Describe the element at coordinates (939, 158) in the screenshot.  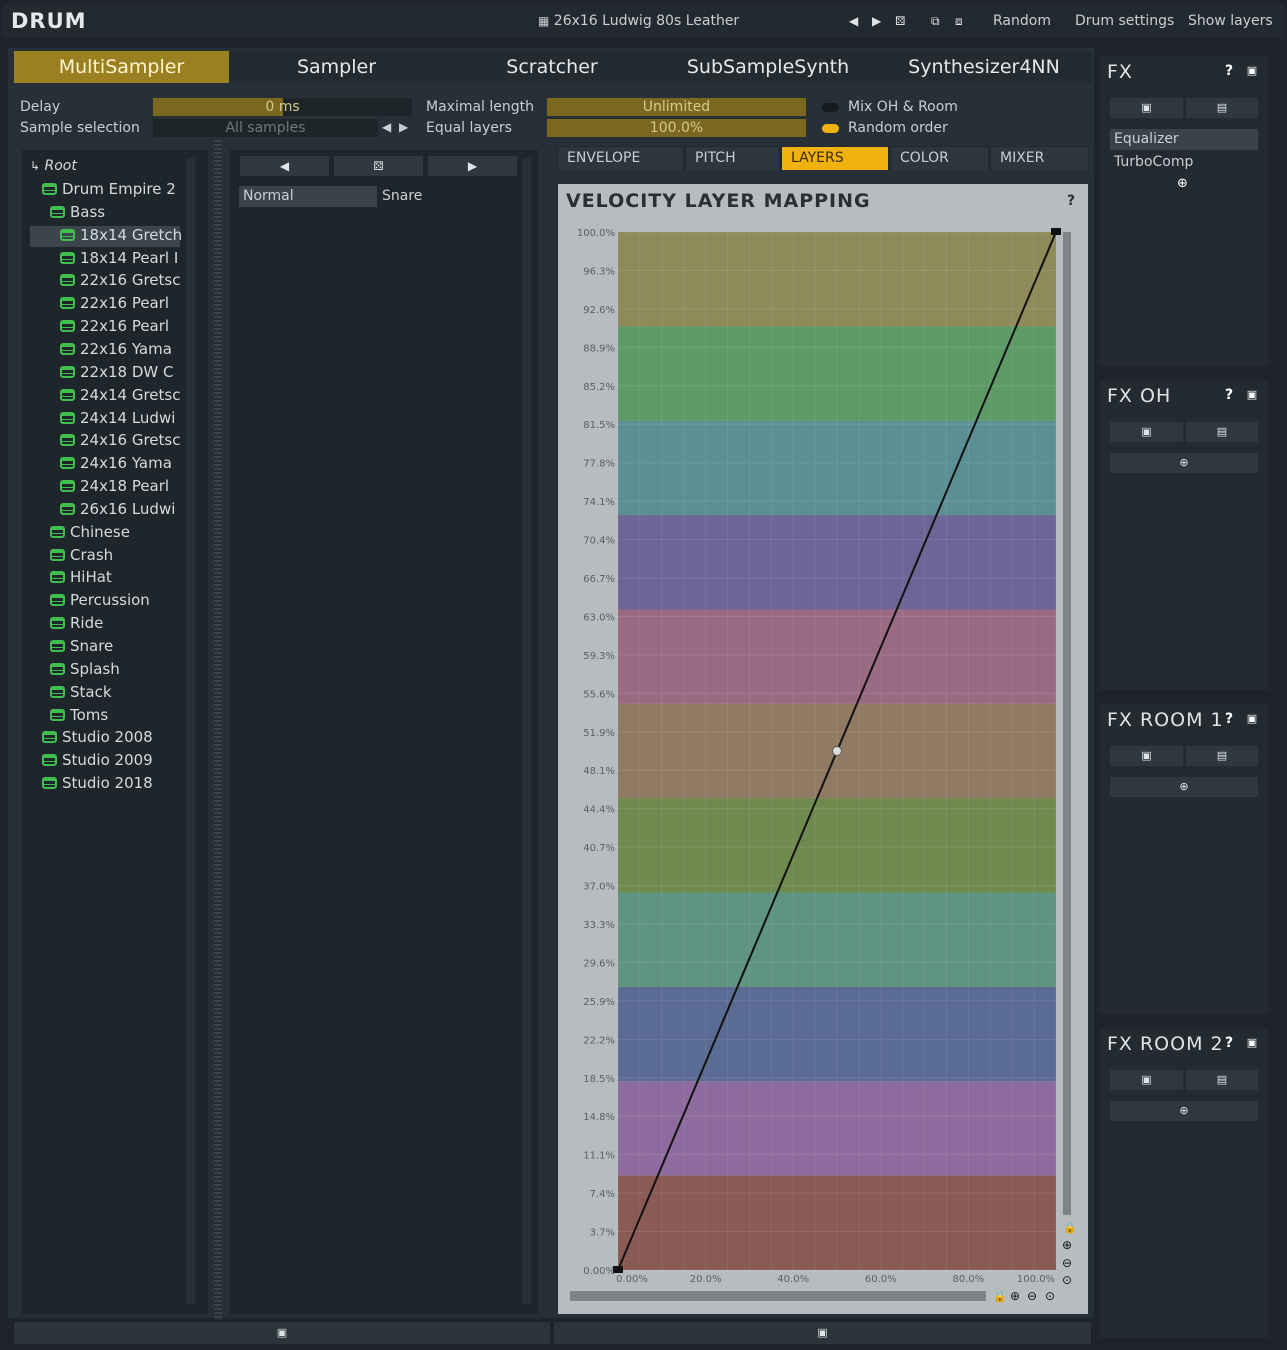
I see `subtab-color: COLOR` at that location.